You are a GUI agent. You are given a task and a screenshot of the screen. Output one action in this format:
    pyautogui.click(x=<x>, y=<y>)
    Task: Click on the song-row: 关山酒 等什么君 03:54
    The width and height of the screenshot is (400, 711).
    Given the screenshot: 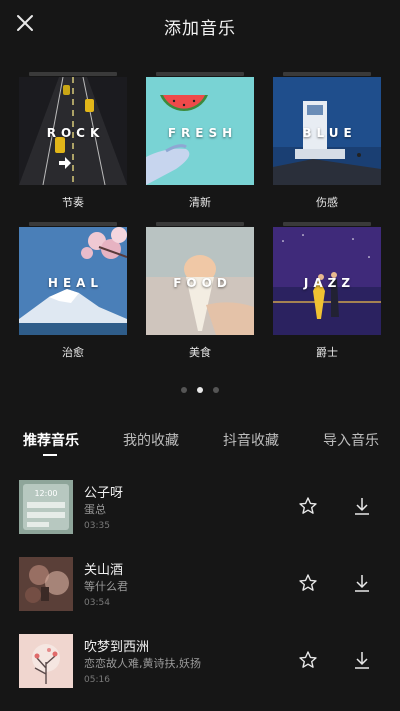 What is the action you would take?
    pyautogui.click(x=200, y=587)
    